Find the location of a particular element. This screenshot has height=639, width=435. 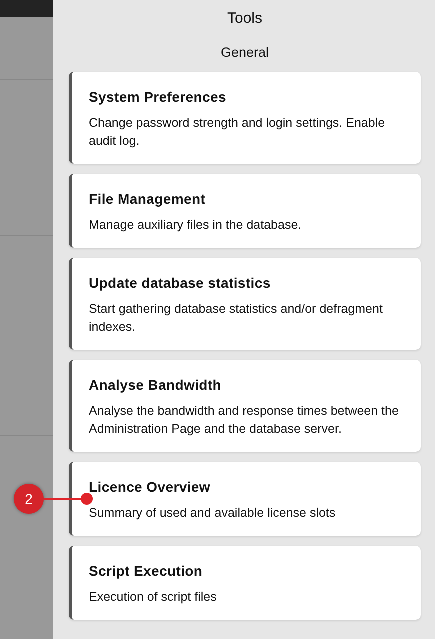

card-title: File Management is located at coordinates (148, 199).